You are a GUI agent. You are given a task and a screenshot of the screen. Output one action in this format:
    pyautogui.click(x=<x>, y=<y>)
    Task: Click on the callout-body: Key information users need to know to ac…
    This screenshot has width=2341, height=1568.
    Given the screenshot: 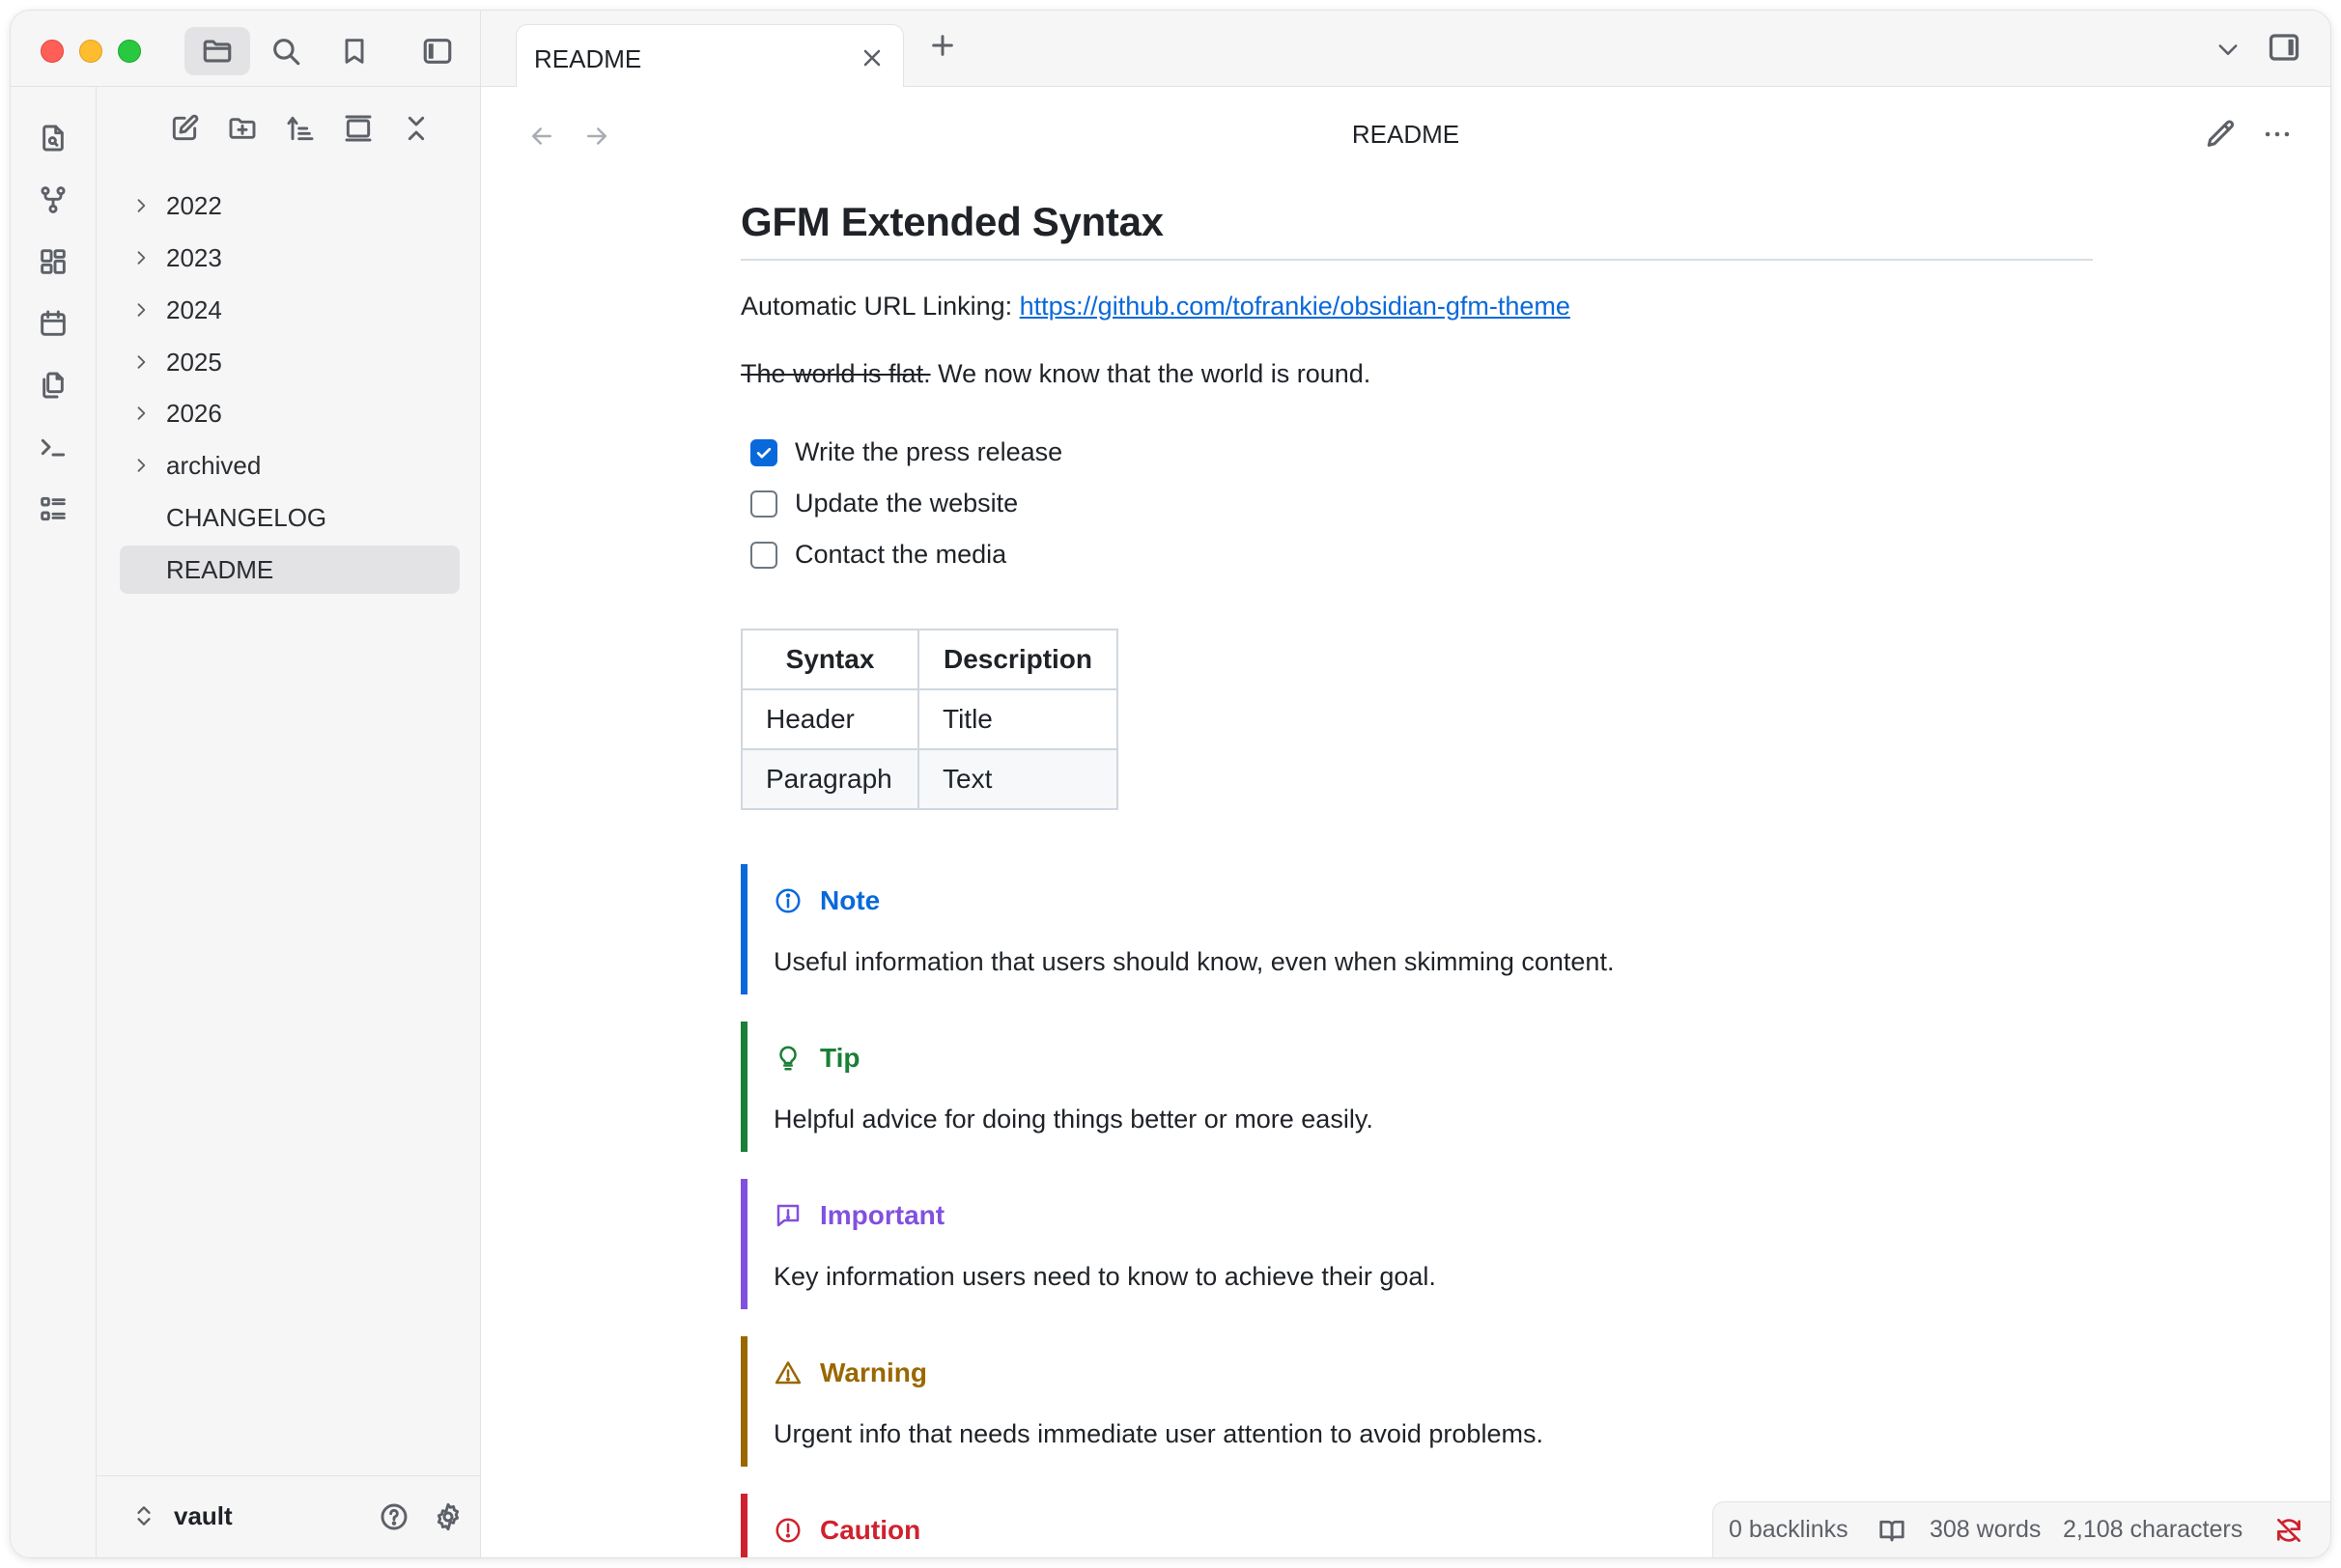 What is the action you would take?
    pyautogui.click(x=1105, y=1277)
    